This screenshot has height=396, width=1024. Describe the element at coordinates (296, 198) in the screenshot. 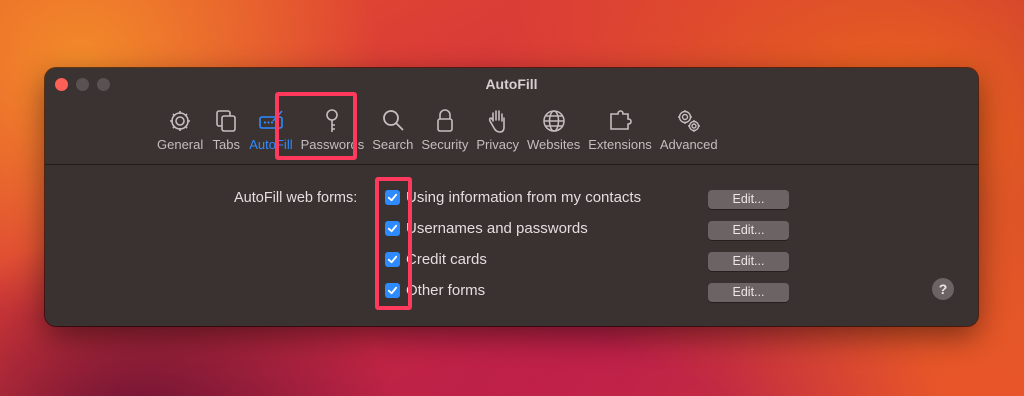

I see `autofill-web-forms-label: AutoFill web forms:` at that location.